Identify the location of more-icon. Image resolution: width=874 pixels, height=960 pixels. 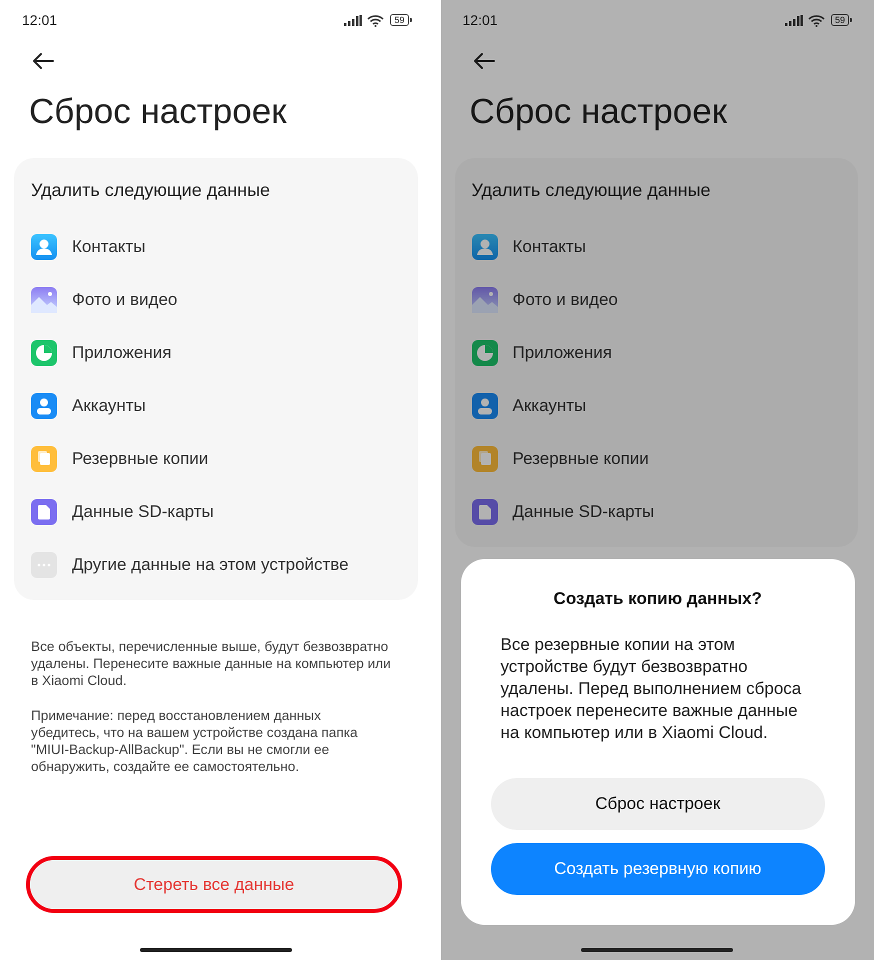
(44, 565).